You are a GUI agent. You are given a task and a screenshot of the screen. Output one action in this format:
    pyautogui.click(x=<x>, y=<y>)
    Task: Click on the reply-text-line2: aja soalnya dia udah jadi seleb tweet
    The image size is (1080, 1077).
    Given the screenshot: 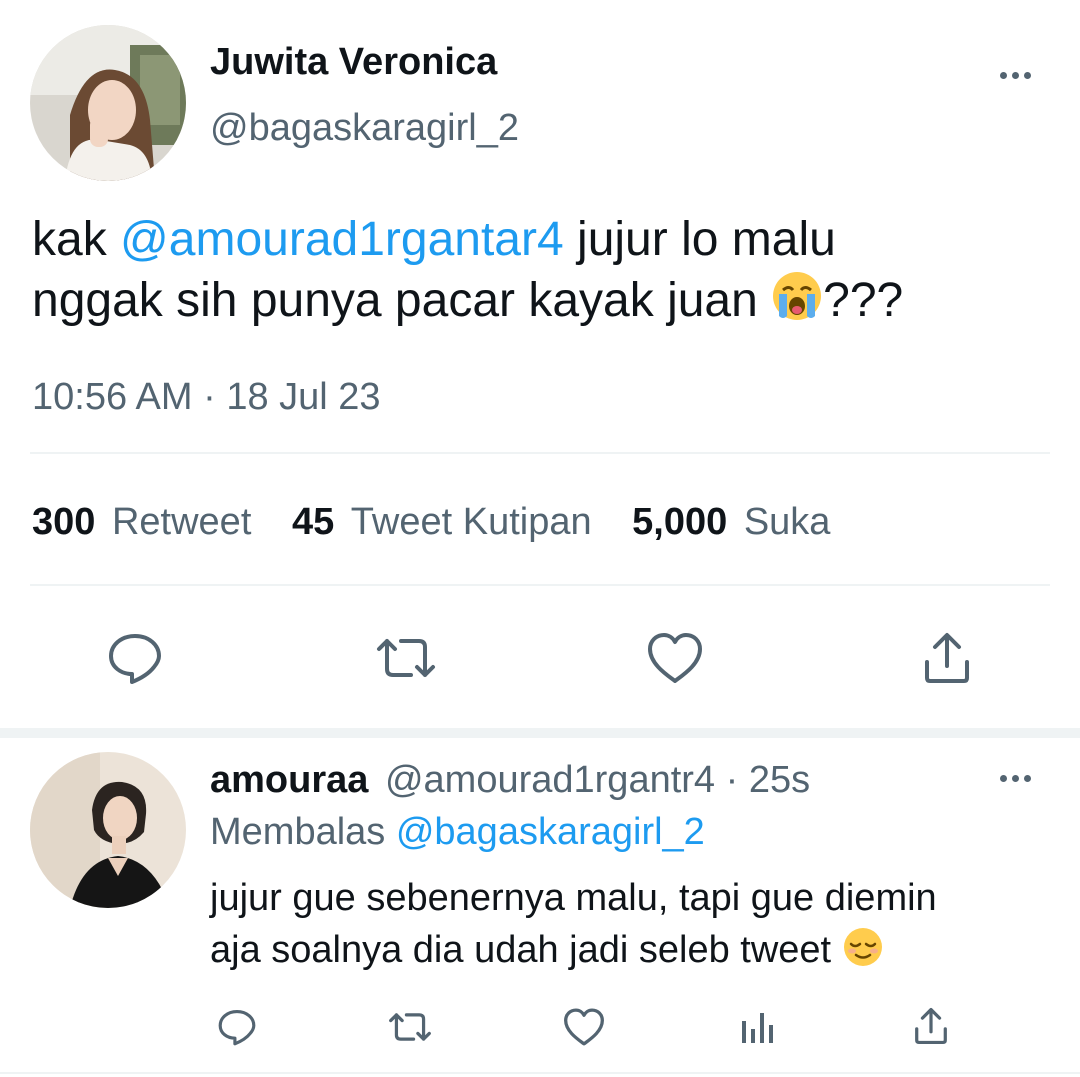 What is the action you would take?
    pyautogui.click(x=526, y=950)
    